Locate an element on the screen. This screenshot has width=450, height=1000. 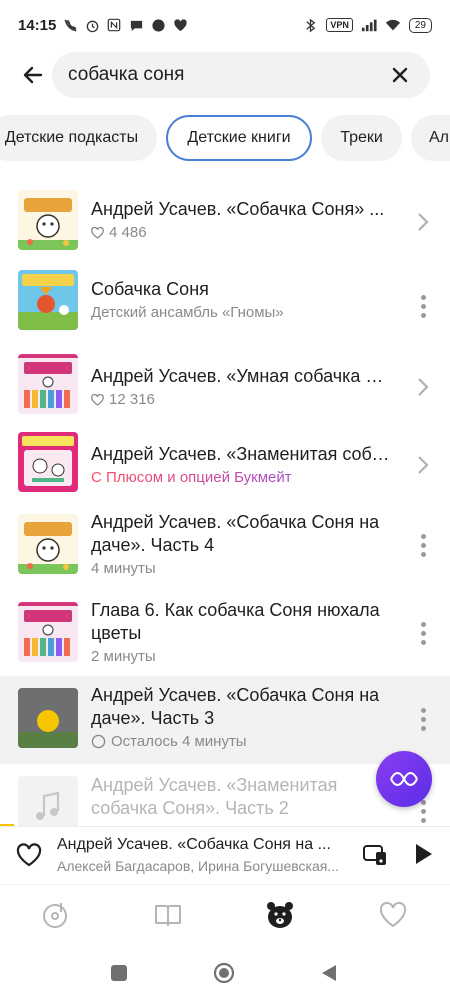
recent-apps-button is located at coordinates (119, 973).